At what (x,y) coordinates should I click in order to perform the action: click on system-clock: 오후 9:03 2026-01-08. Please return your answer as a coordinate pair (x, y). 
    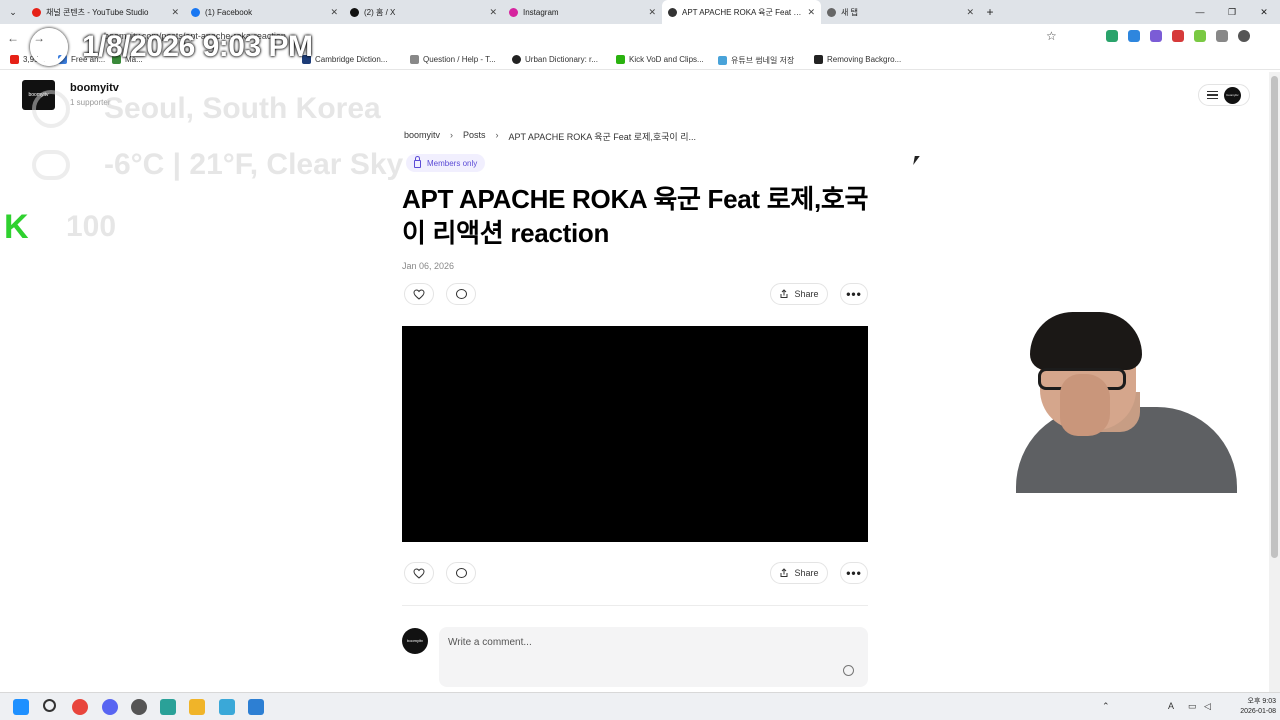
    Looking at the image, I should click on (1258, 707).